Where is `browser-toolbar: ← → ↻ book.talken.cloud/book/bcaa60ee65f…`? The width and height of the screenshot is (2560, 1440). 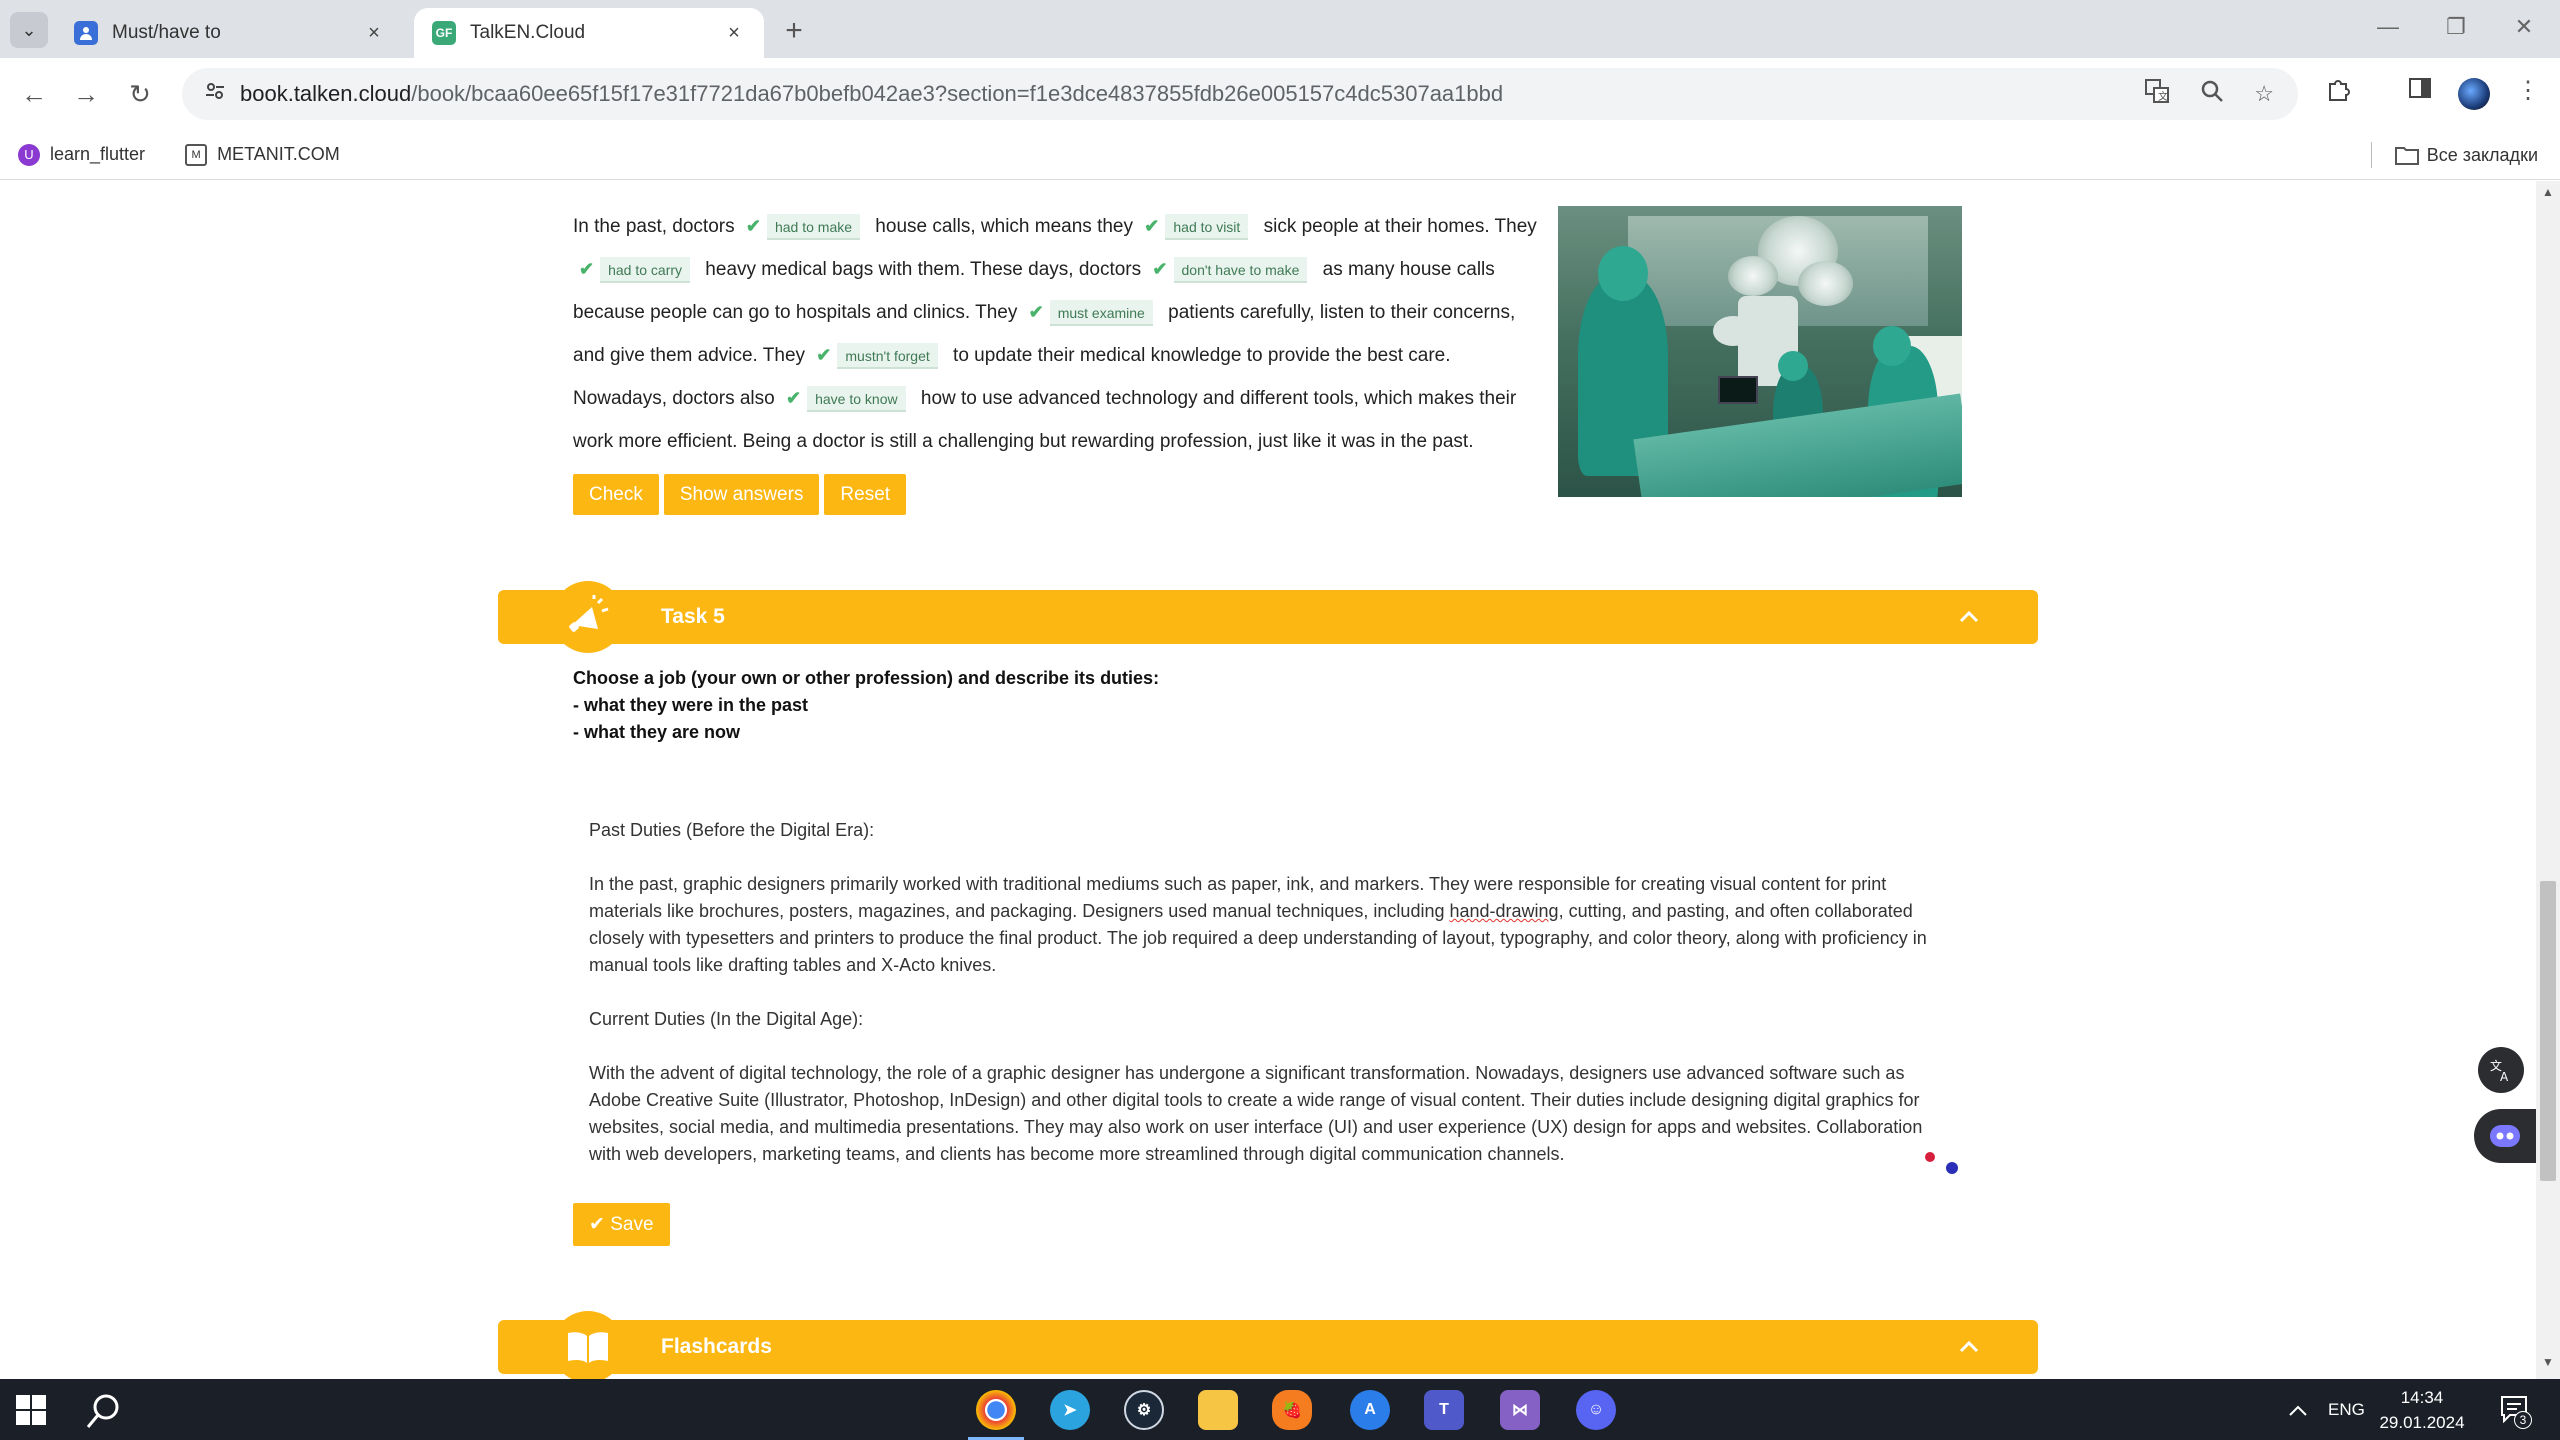
browser-toolbar: ← → ↻ book.talken.cloud/book/bcaa60ee65f… is located at coordinates (1280, 94).